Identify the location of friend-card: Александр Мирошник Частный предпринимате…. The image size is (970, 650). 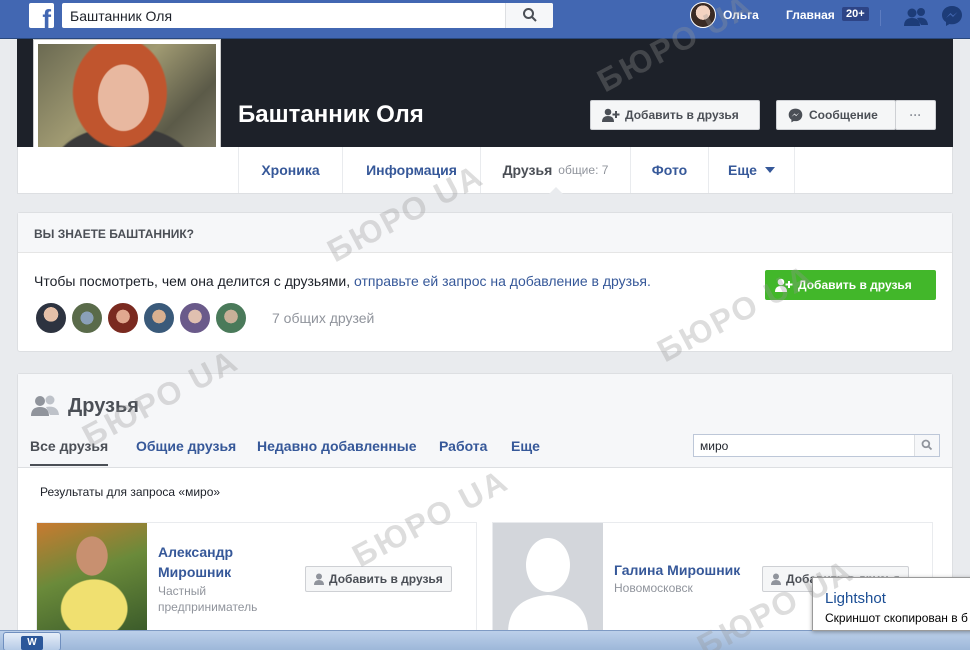
(256, 582).